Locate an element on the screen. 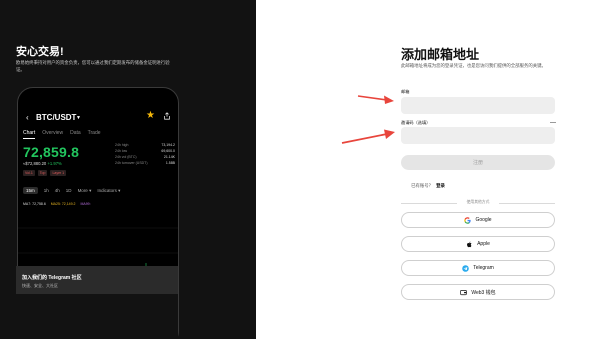  interval-option: 15m is located at coordinates (30, 190).